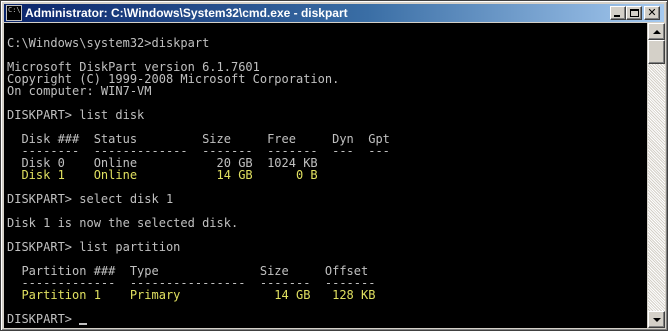 Image resolution: width=668 pixels, height=331 pixels. What do you see at coordinates (618, 13) in the screenshot?
I see `minimize-button` at bounding box center [618, 13].